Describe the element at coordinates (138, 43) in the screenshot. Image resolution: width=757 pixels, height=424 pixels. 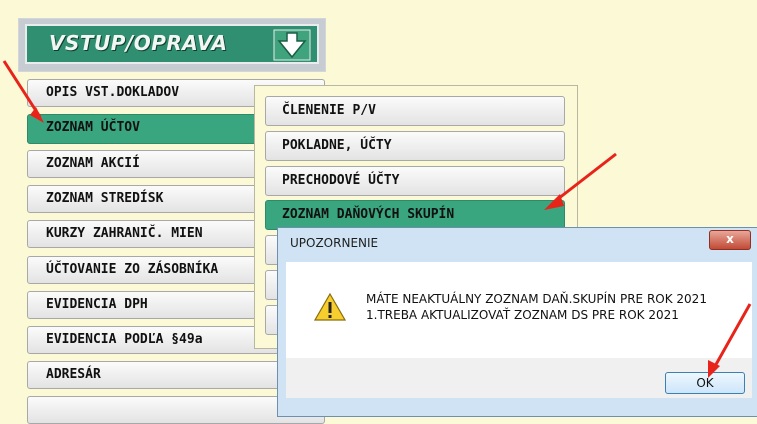
I see `header-title: VSTUP/OPRAVA` at that location.